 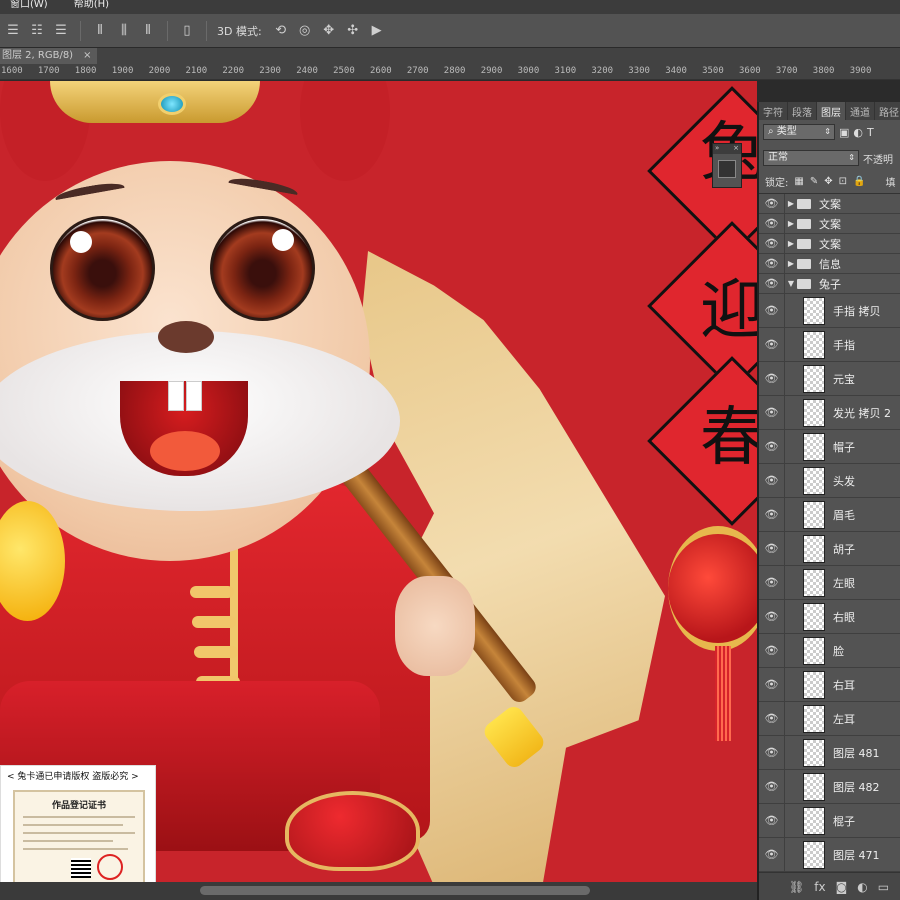 What do you see at coordinates (80, 30) in the screenshot?
I see `divider` at bounding box center [80, 30].